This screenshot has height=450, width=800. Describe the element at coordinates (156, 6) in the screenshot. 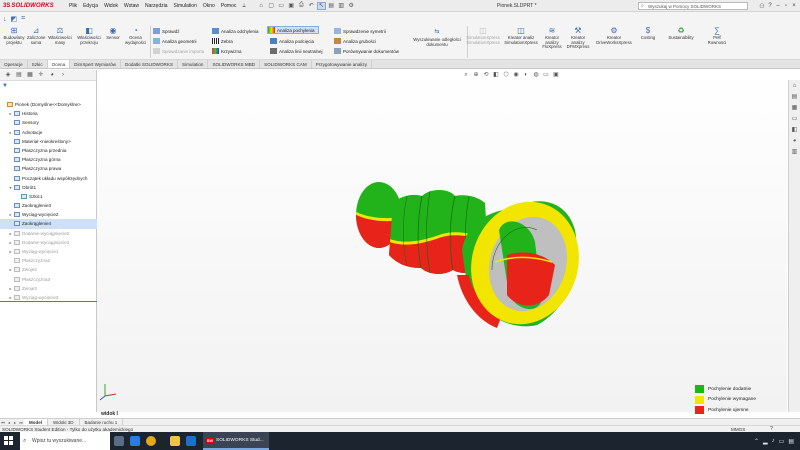

I see `menu-tools: Narzędzia` at that location.